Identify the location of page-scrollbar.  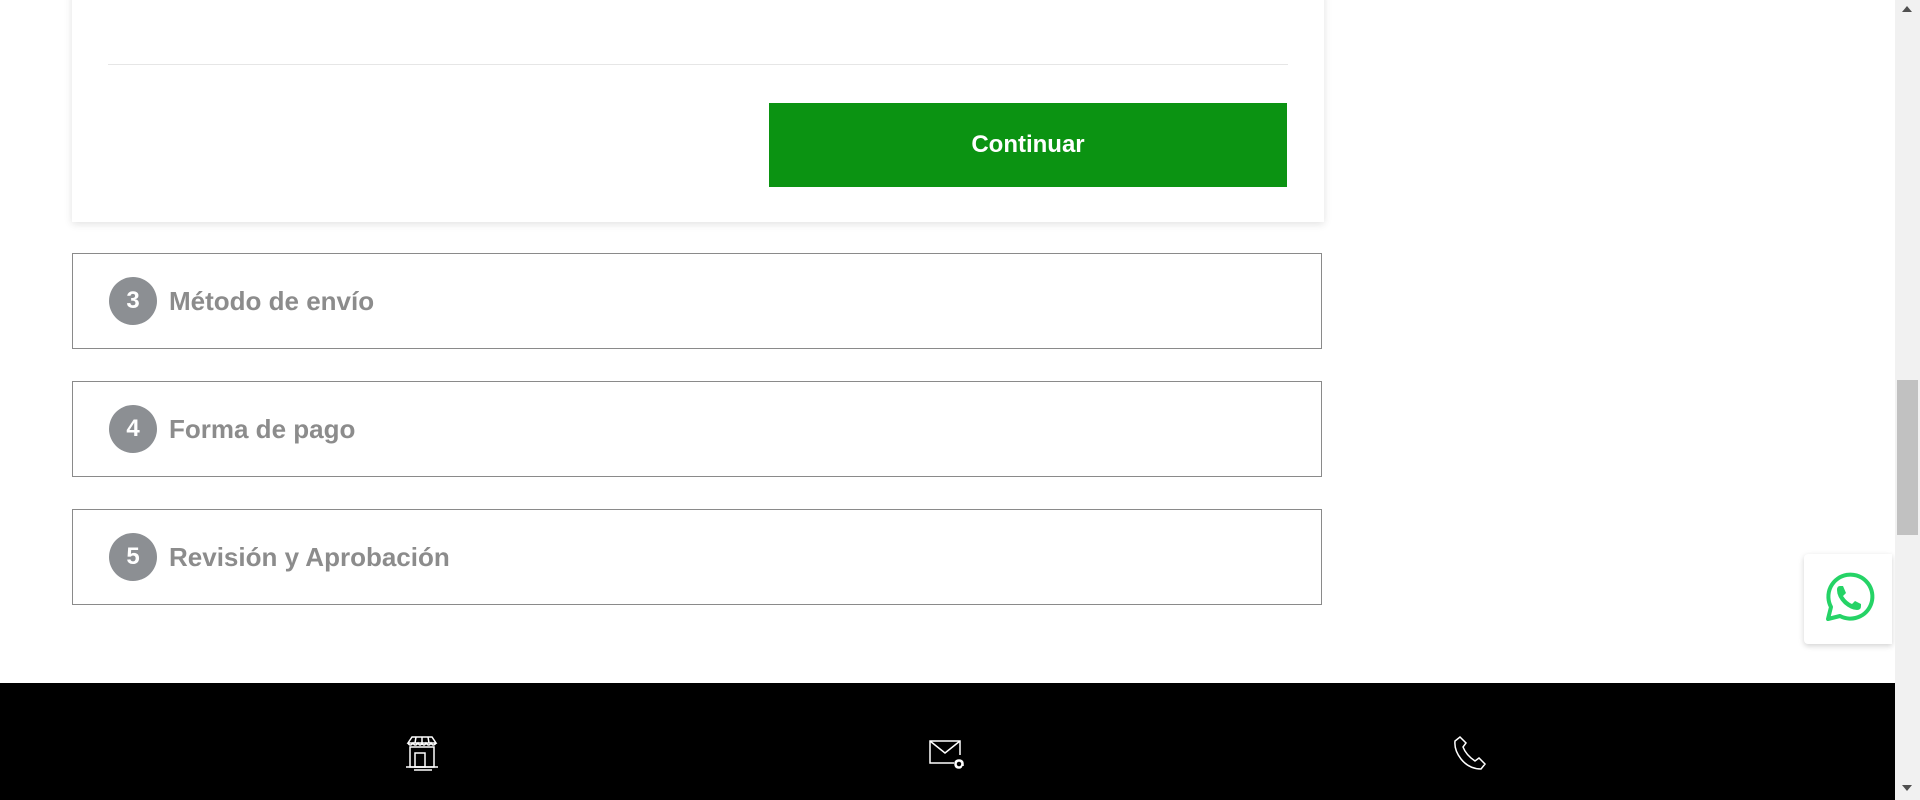
(1907, 400).